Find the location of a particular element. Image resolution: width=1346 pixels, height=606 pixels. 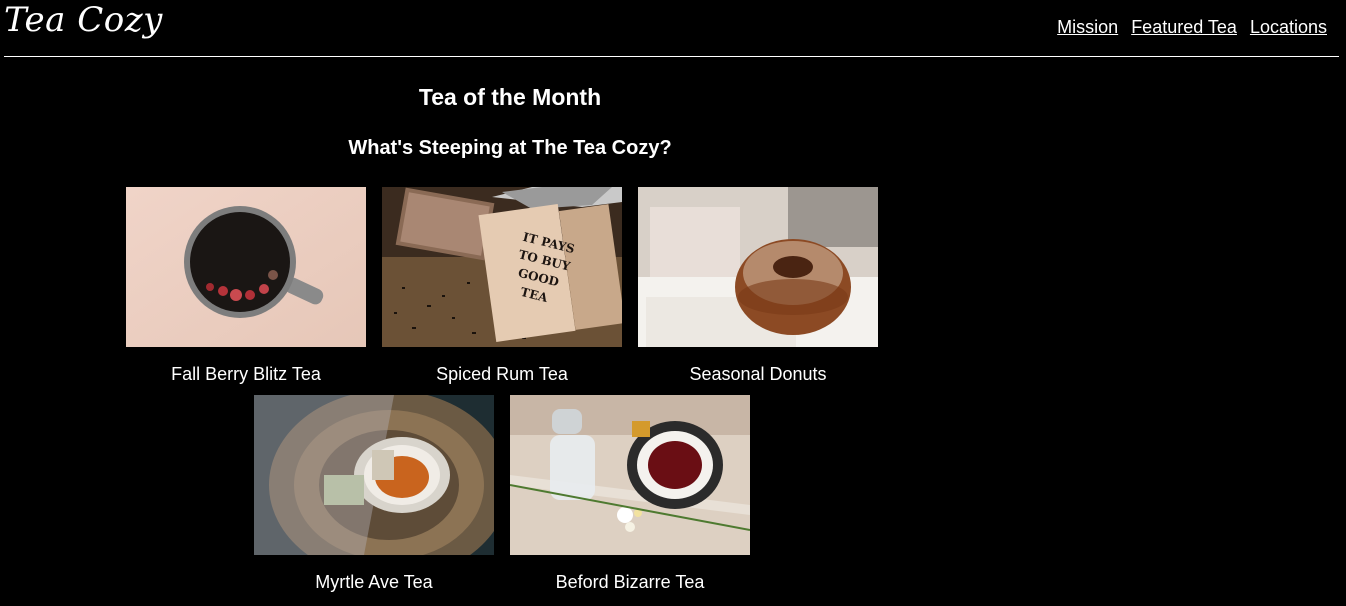

tea-card-fall-berry-blitz: Fall Berry Blitz Tea is located at coordinates (246, 285).